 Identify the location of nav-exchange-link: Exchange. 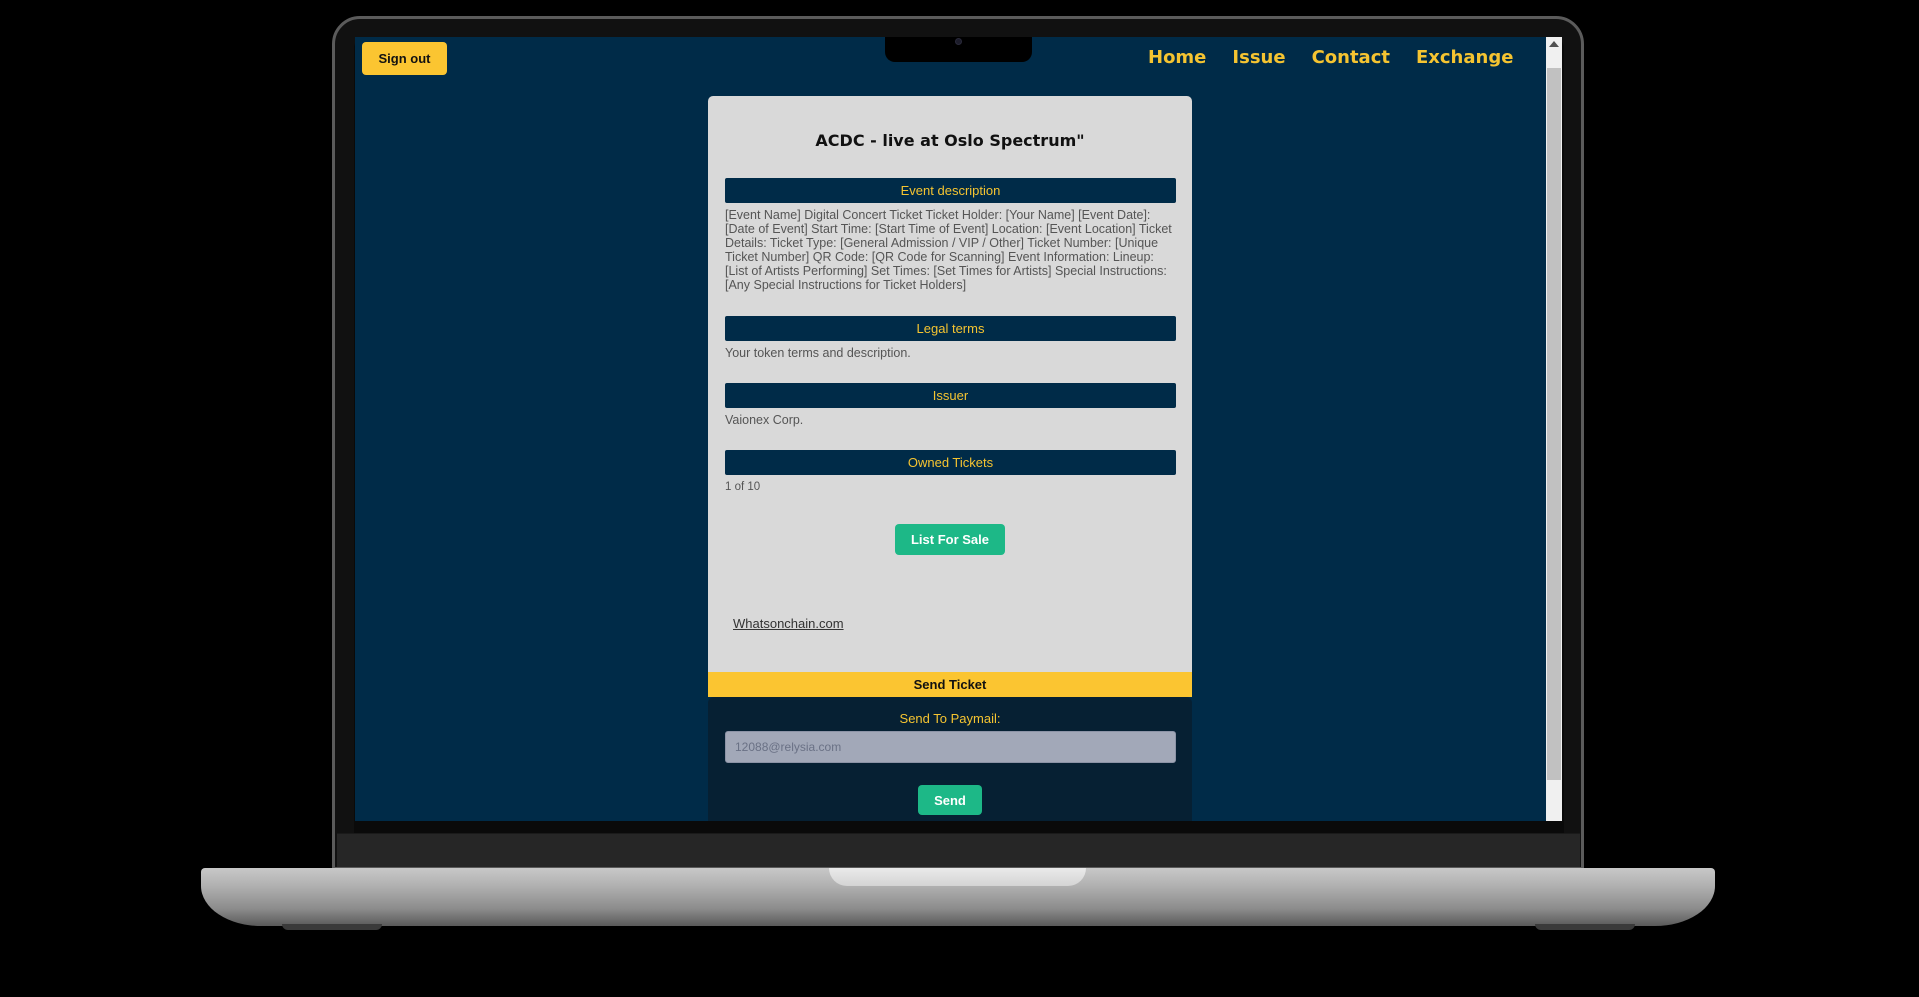
(1464, 57).